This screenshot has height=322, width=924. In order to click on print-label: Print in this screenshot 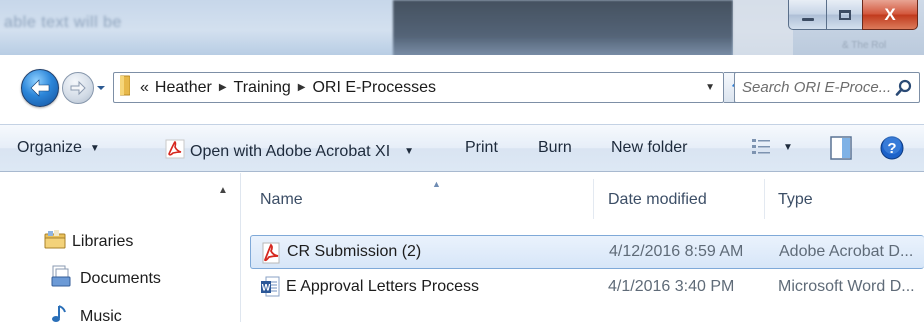, I will do `click(481, 147)`.